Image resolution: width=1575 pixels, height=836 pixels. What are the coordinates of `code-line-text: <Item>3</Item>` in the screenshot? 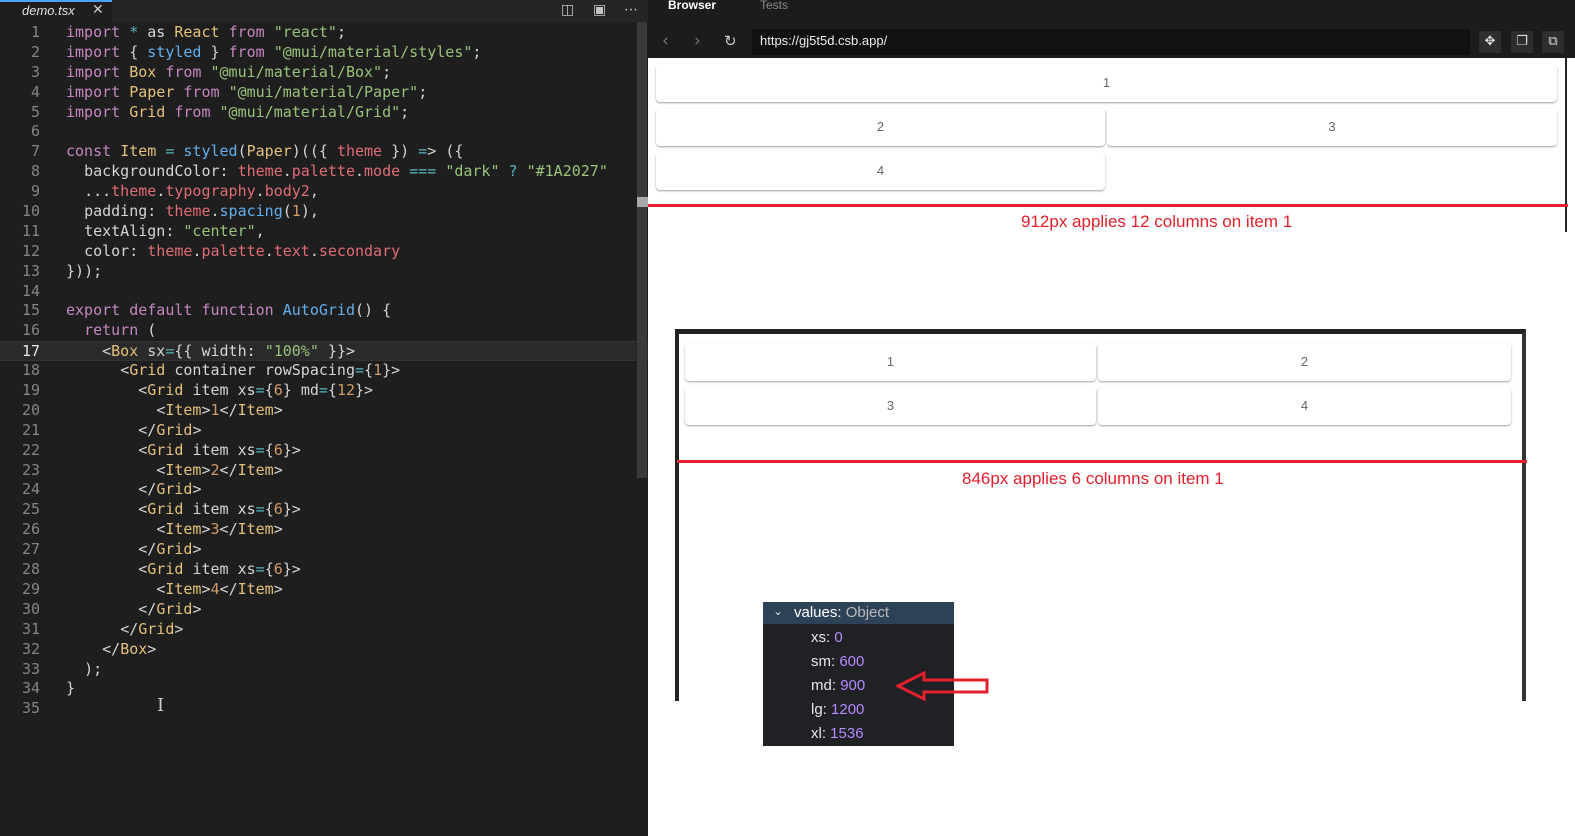 It's located at (219, 529).